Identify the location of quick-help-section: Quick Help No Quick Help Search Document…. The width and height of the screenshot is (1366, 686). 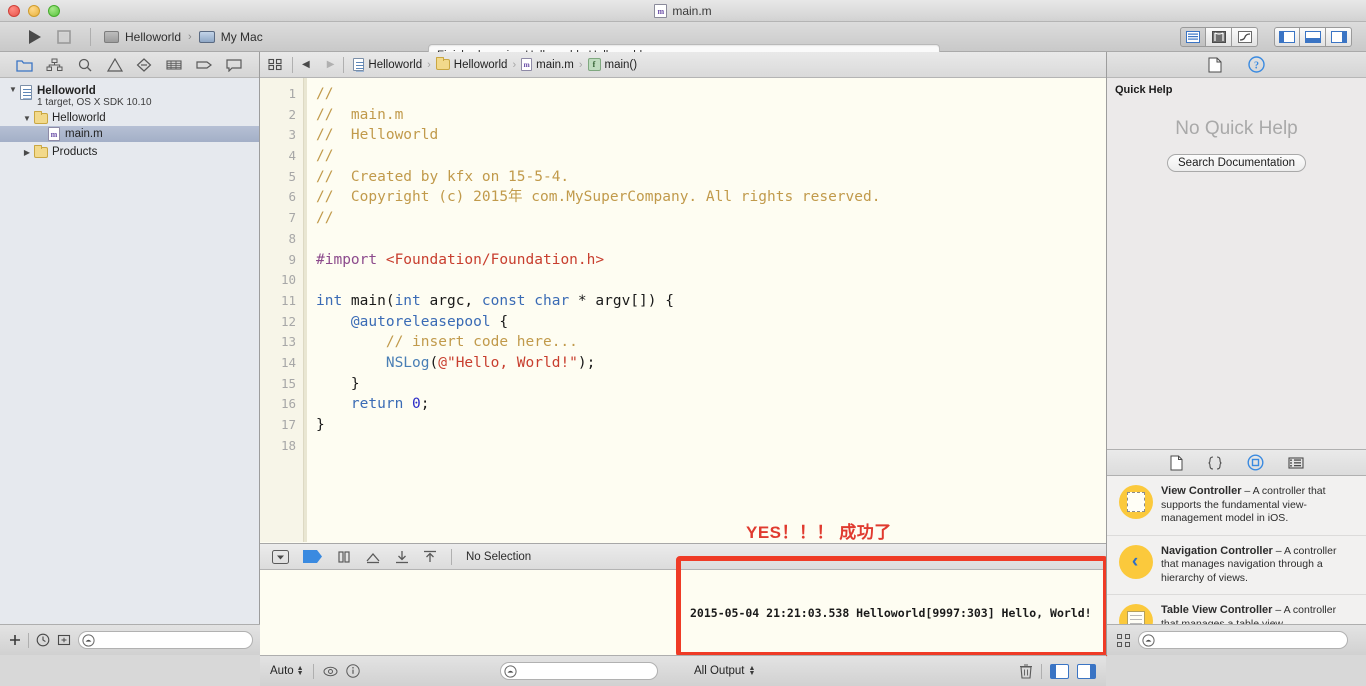
(1236, 264).